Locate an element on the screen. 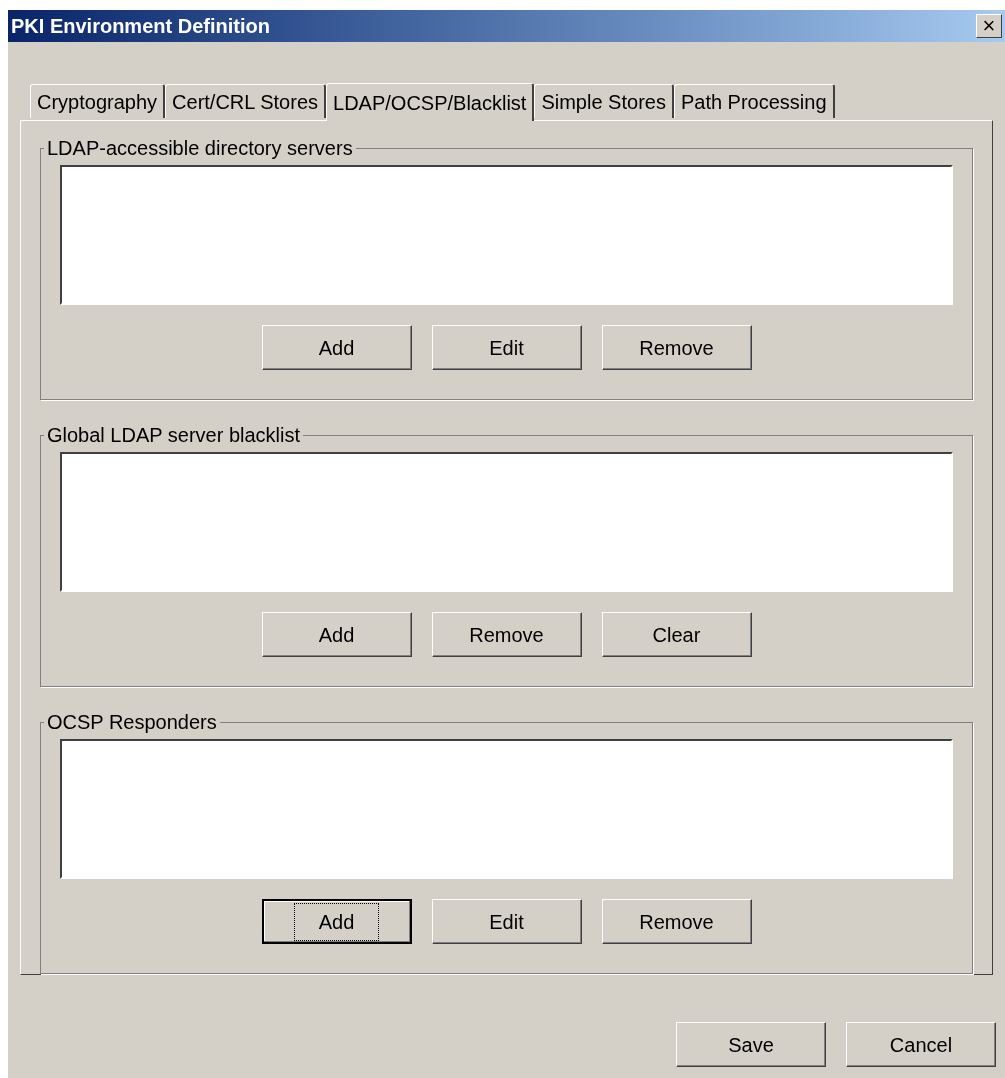  tab: Path Processing is located at coordinates (754, 101).